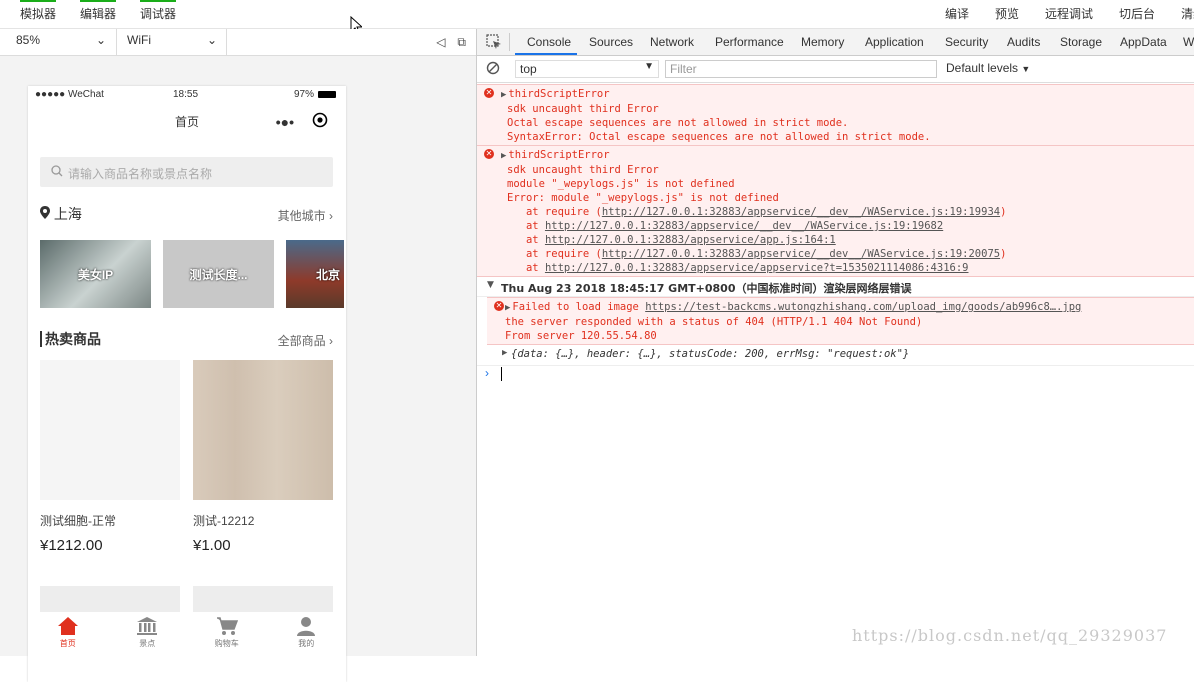  Describe the element at coordinates (331, 216) in the screenshot. I see `chevron-right-icon: ›` at that location.